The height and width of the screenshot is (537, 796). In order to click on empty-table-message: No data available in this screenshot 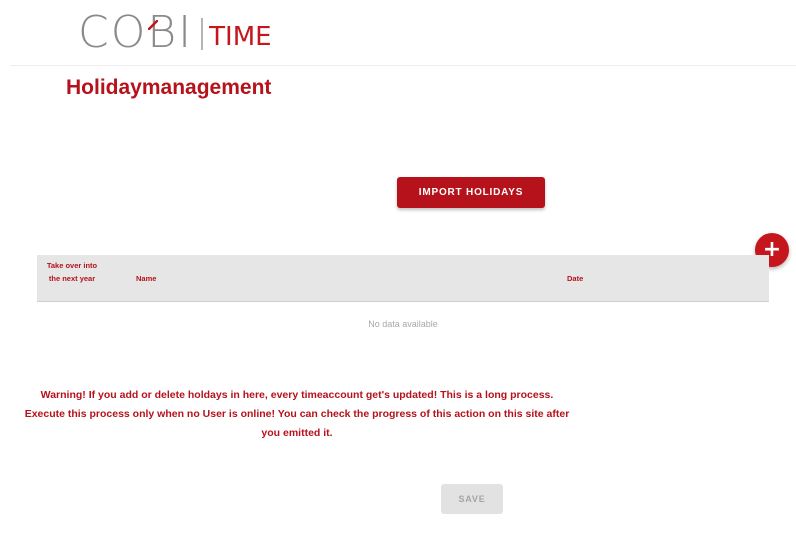, I will do `click(403, 324)`.